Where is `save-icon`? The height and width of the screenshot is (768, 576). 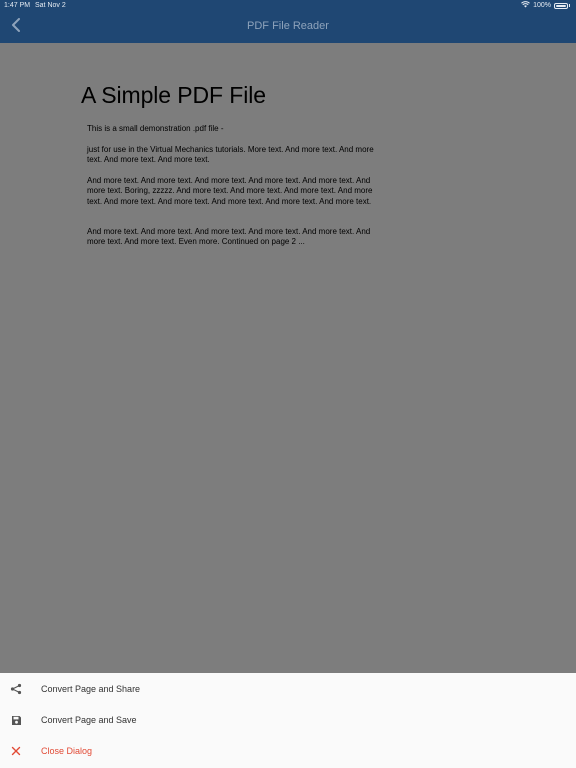
save-icon is located at coordinates (16, 720).